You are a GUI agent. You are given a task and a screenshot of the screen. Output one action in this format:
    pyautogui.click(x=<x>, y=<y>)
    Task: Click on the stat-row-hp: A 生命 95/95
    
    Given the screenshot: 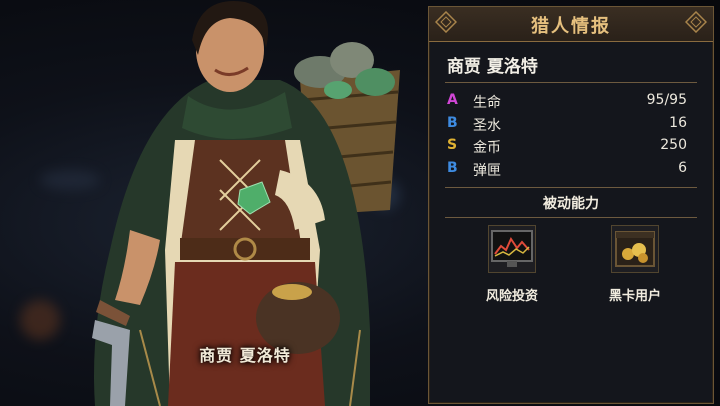 What is the action you would take?
    pyautogui.click(x=572, y=102)
    